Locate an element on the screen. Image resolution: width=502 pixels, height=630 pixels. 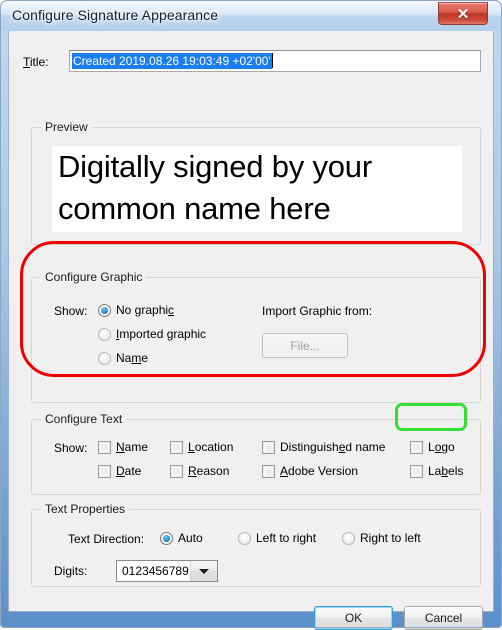
radio-direction-auto: Auto is located at coordinates (181, 538).